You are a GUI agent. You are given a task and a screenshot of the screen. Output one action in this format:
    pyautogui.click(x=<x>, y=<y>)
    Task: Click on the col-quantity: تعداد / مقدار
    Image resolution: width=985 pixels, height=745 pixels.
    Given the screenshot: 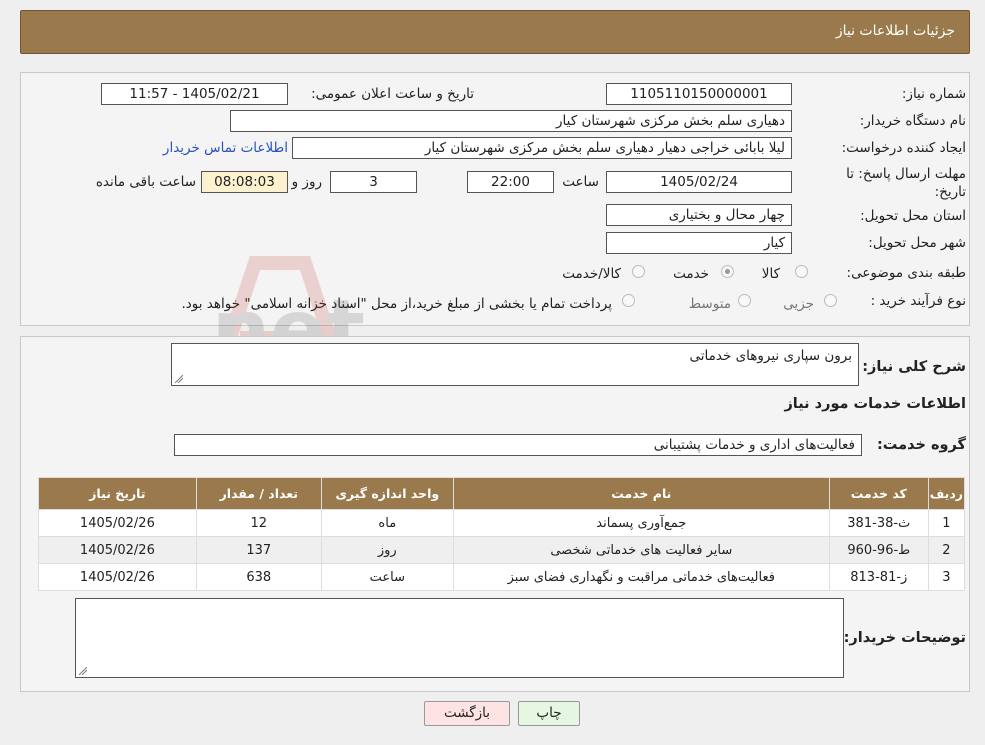 What is the action you would take?
    pyautogui.click(x=258, y=493)
    